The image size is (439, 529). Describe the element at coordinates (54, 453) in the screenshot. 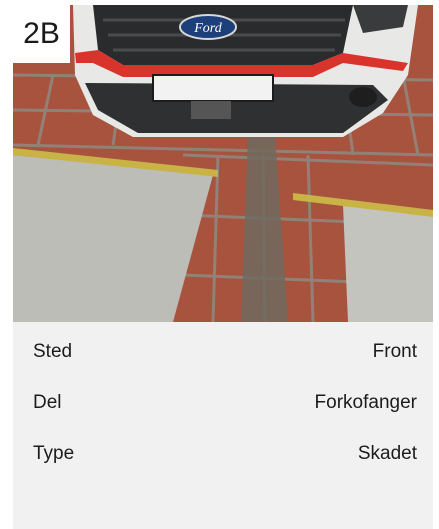

I see `detail-label: Type` at that location.